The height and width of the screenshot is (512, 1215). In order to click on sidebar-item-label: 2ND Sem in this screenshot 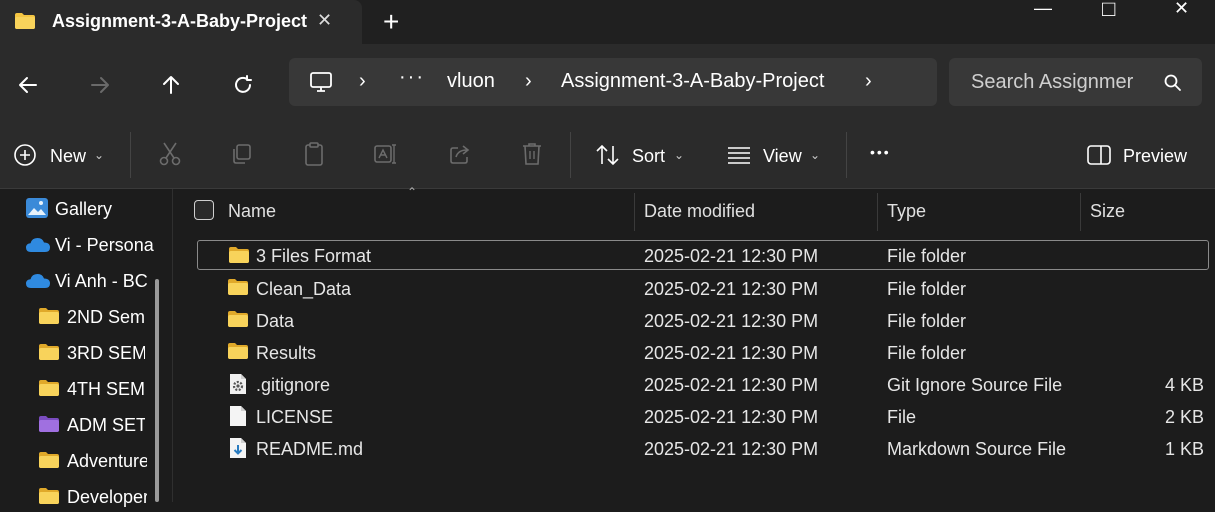, I will do `click(106, 317)`.